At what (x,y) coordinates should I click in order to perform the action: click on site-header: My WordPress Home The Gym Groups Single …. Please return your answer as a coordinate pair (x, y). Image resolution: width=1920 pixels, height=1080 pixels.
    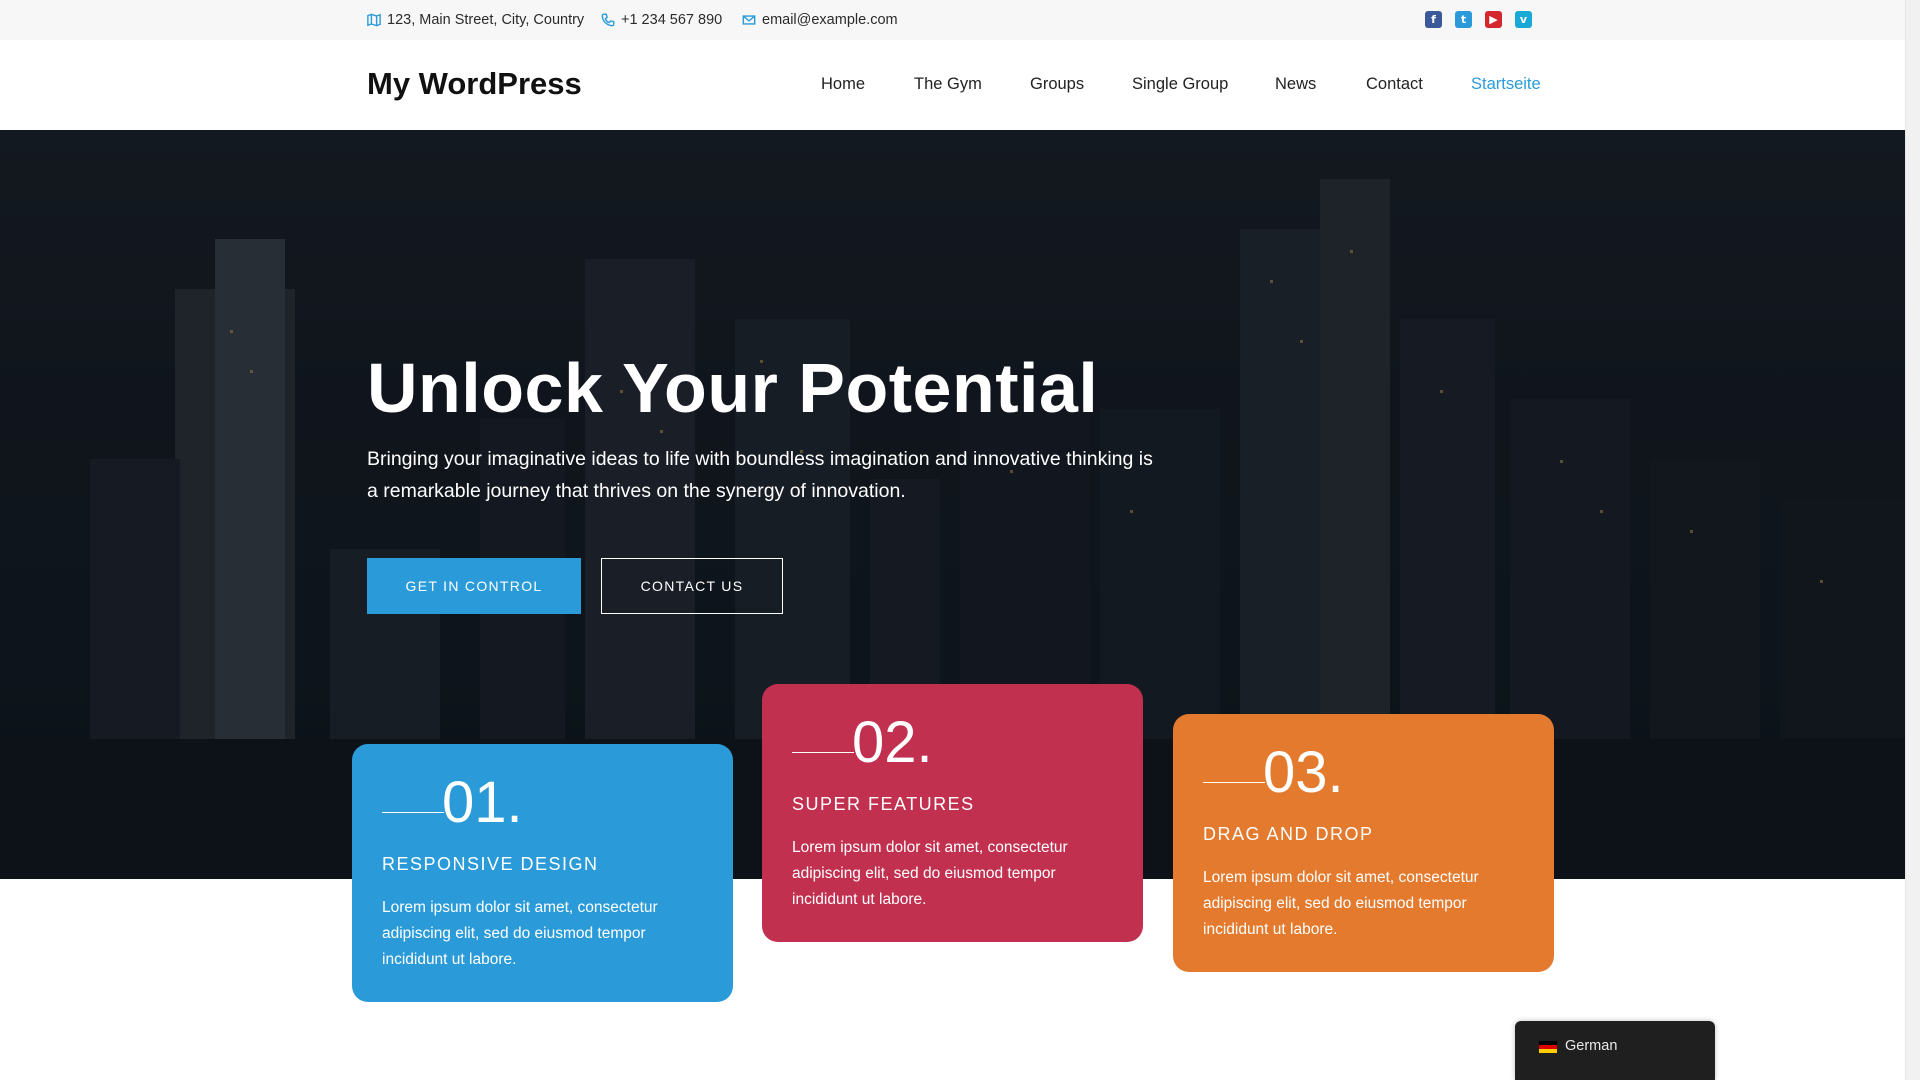
    Looking at the image, I should click on (952, 85).